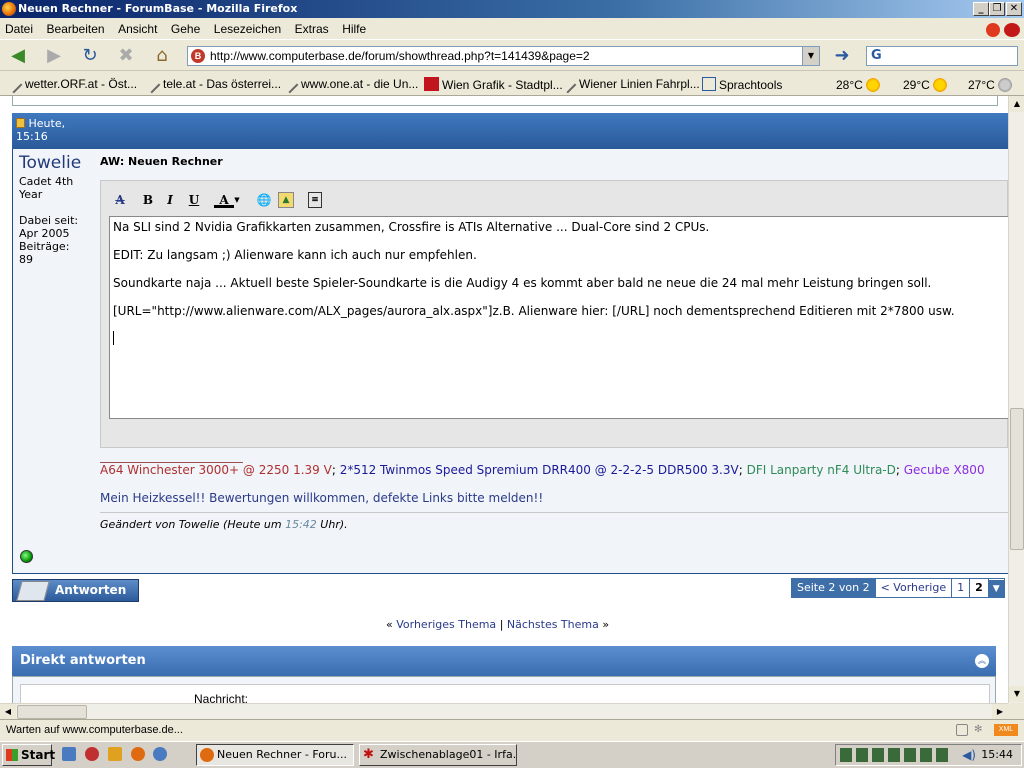 The image size is (1024, 768). I want to click on image-icon: ▲, so click(286, 200).